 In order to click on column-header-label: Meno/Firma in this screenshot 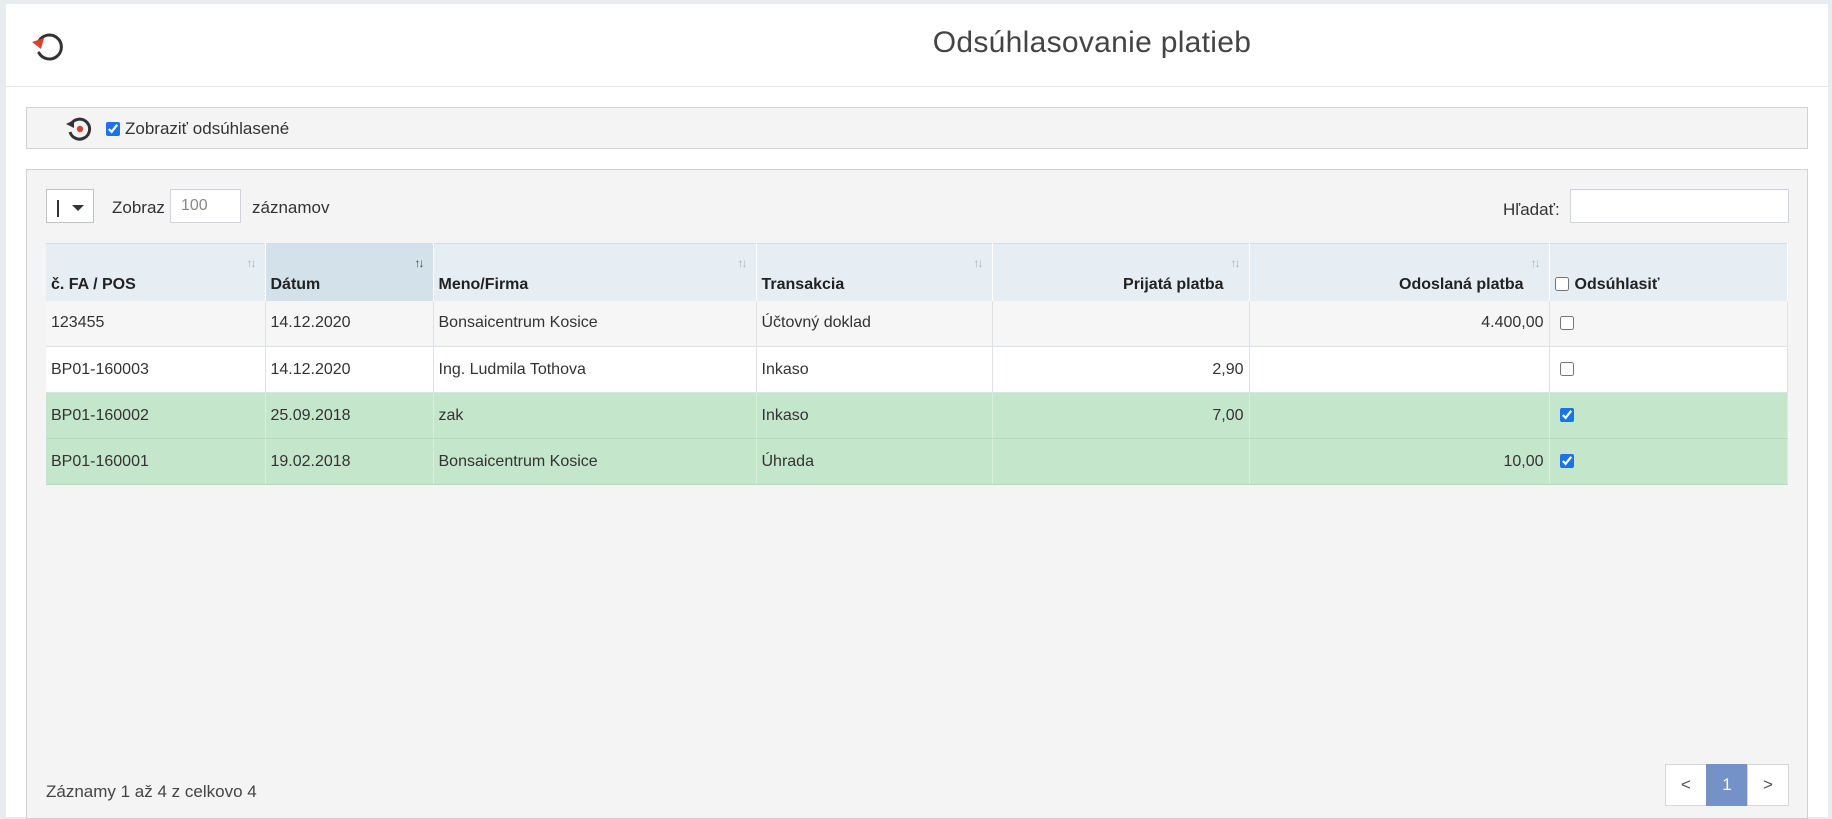, I will do `click(483, 284)`.